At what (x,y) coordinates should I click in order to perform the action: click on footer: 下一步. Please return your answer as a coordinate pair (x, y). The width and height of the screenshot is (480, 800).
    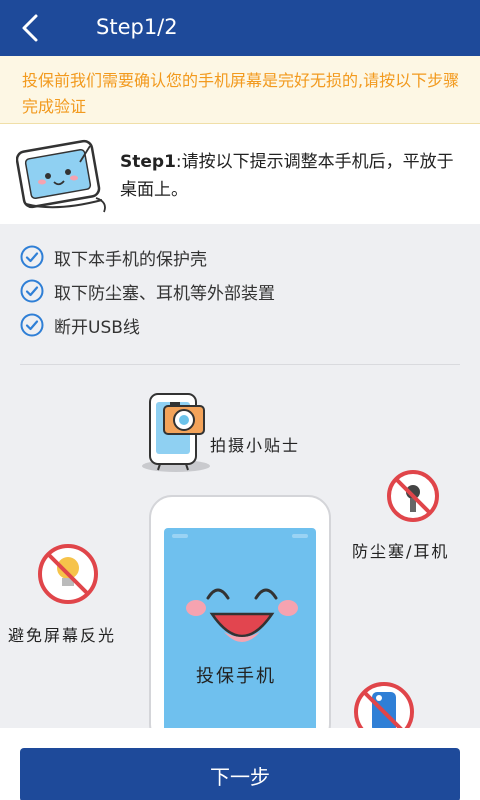
    Looking at the image, I should click on (240, 764).